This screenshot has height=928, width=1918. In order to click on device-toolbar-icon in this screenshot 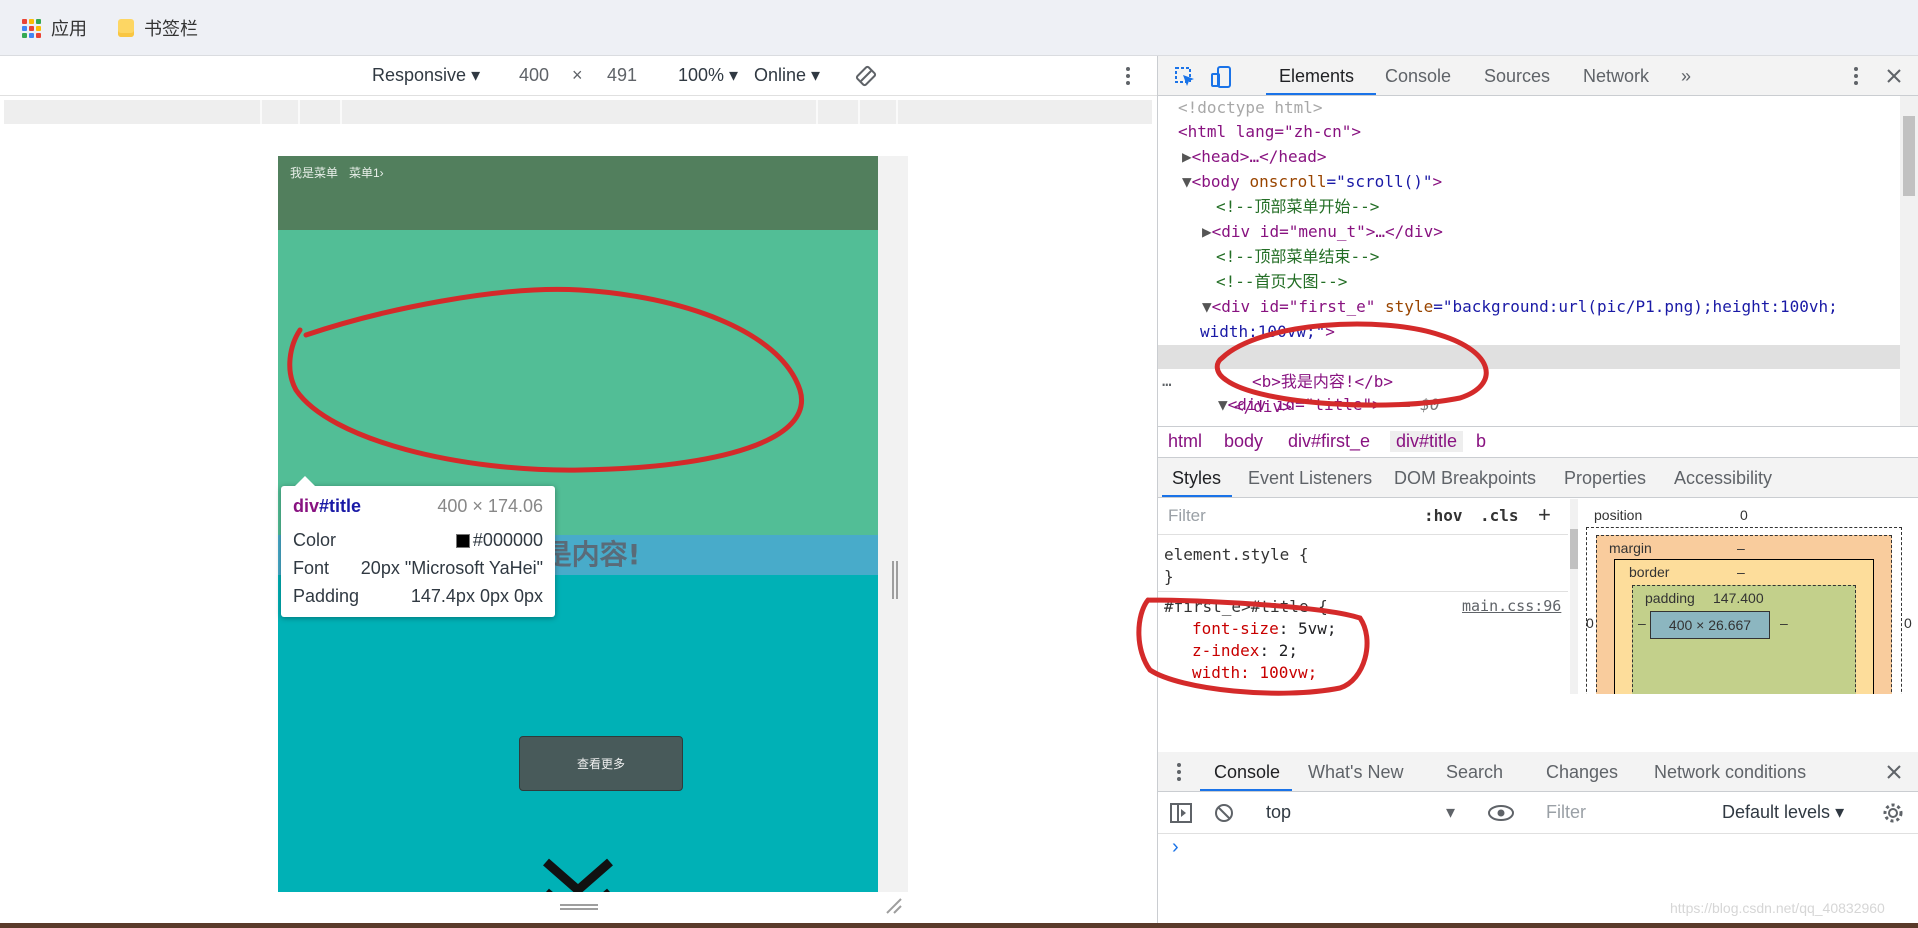, I will do `click(1222, 77)`.